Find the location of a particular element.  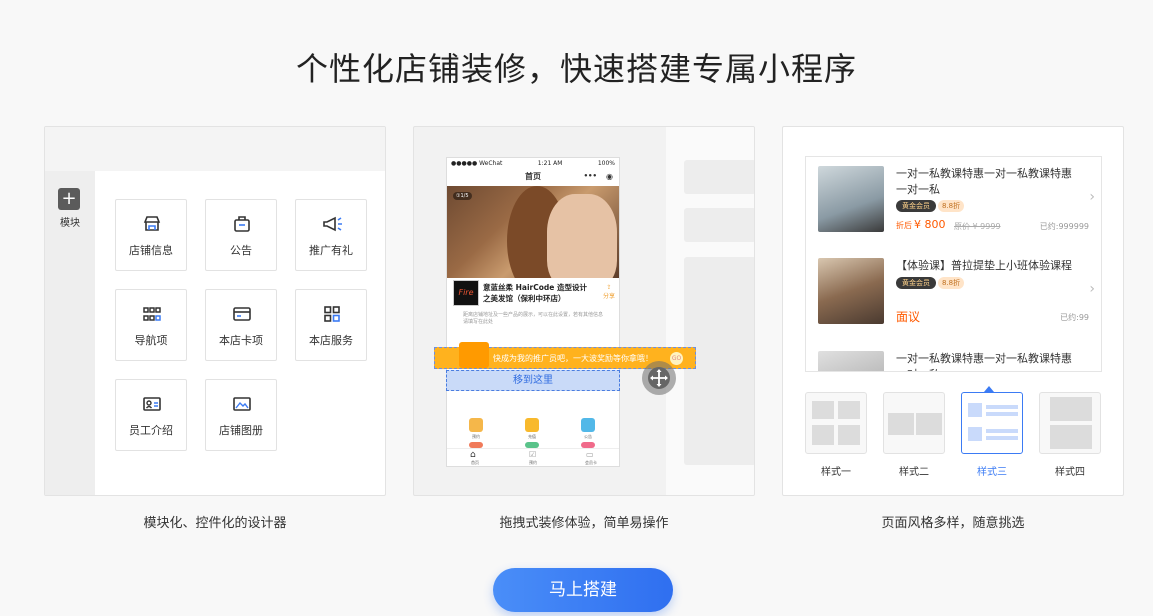

list-item: 【体验课】普拉提垫上小班体验课程 黄金会员 8.8折 面议 已约:99 › is located at coordinates (953, 300).